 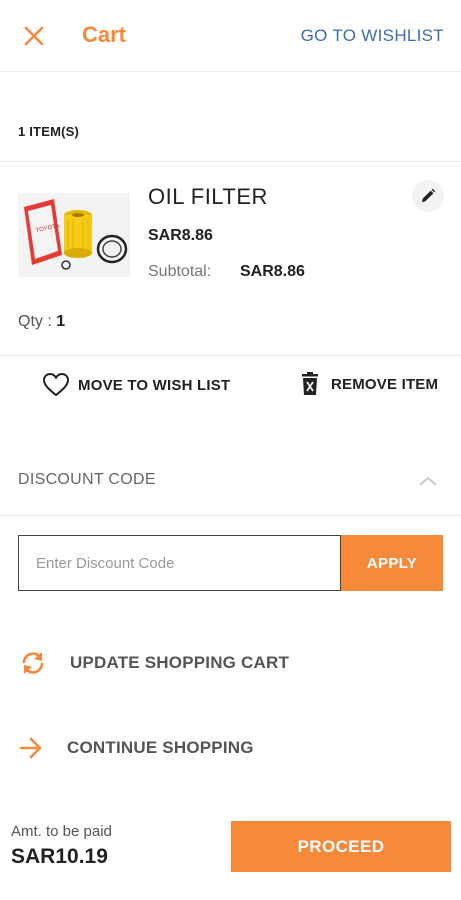 I want to click on oil-filter-image: TOYOTA, so click(x=74, y=235).